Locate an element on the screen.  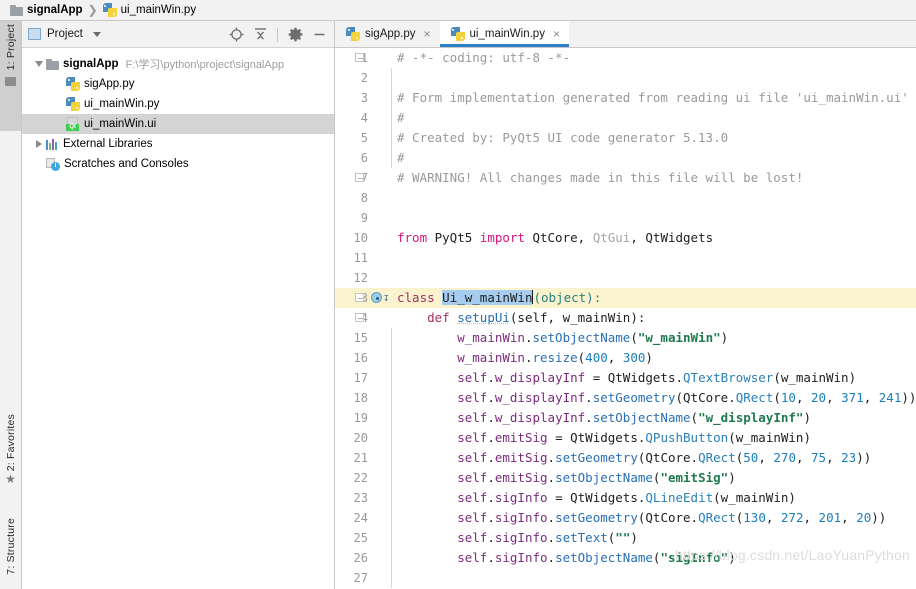
line-number: 16 is located at coordinates (360, 358).